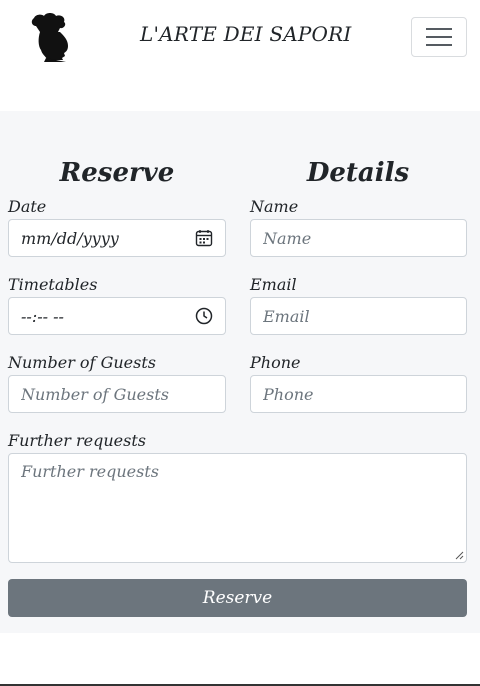 The image size is (480, 686). I want to click on guests-label: Number of Guests, so click(82, 362).